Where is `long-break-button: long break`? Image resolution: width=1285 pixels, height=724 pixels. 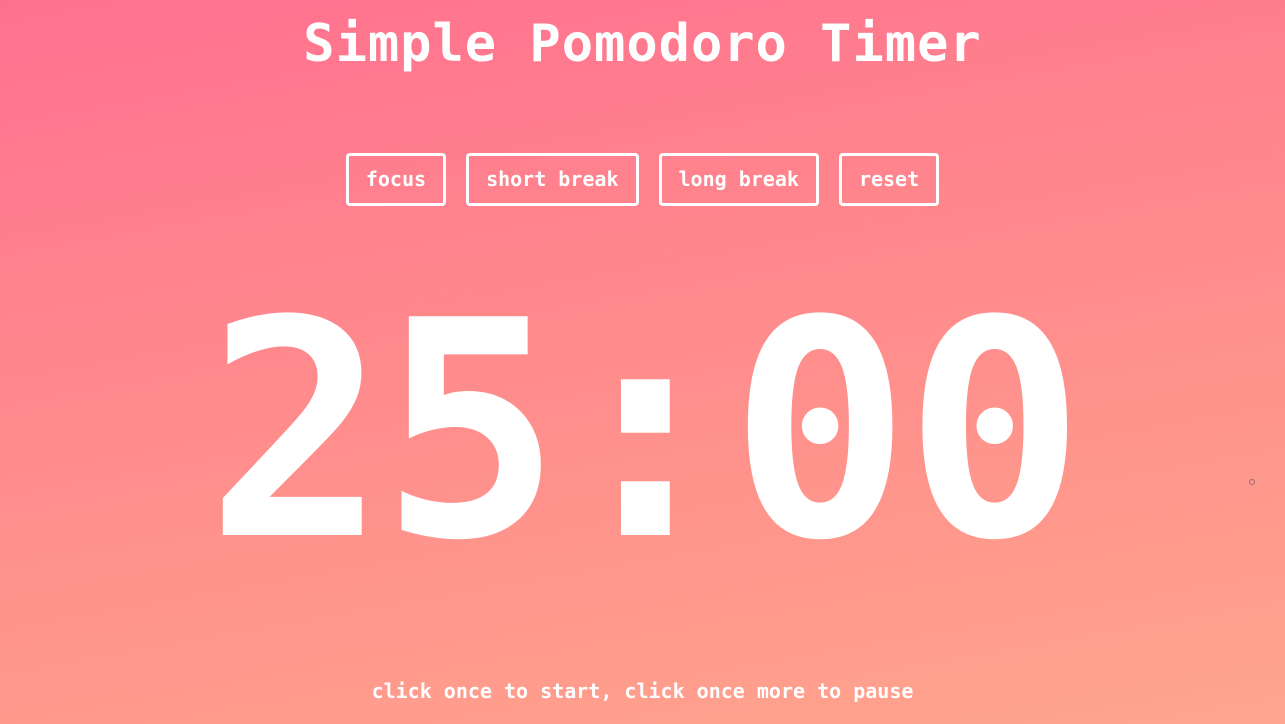 long-break-button: long break is located at coordinates (738, 179).